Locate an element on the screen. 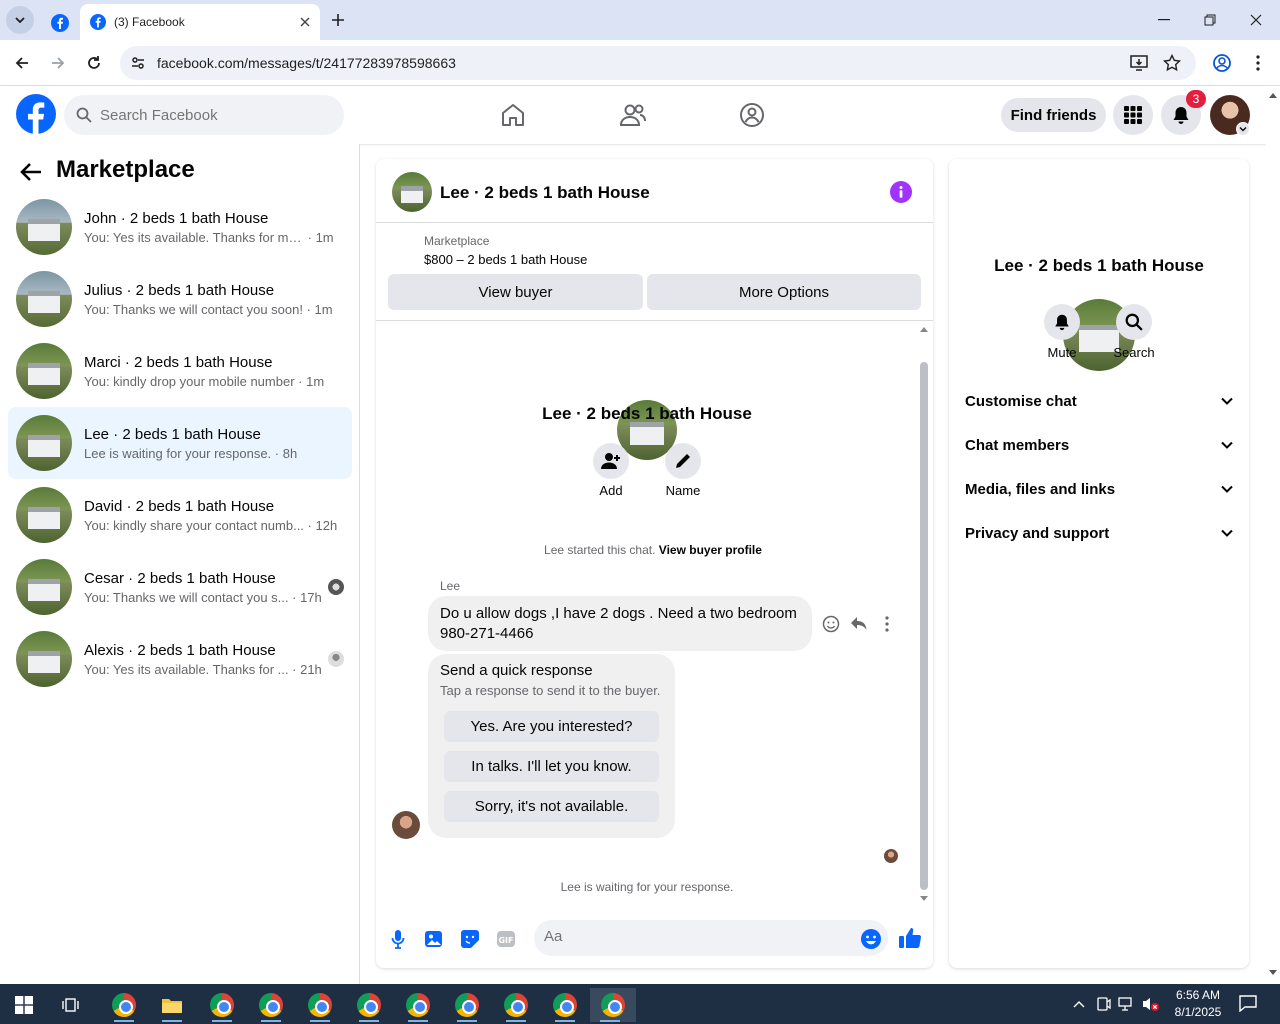 The image size is (1280, 1024). facebook-logo-icon is located at coordinates (36, 114).